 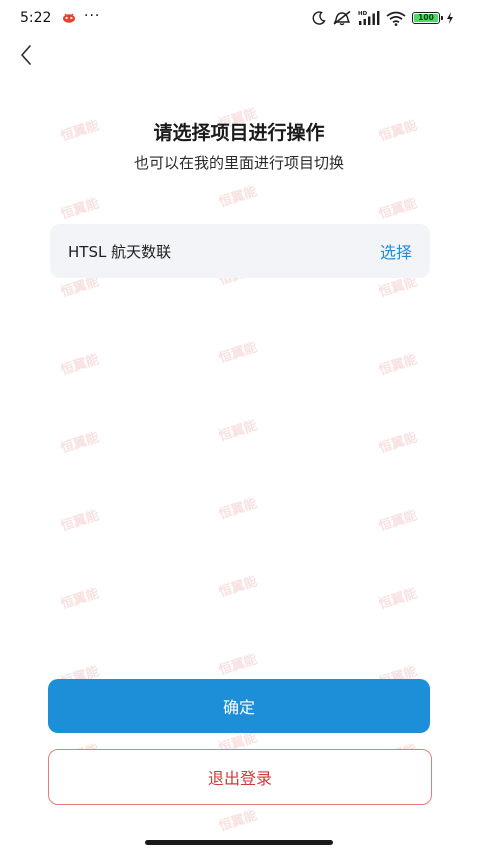 What do you see at coordinates (239, 133) in the screenshot?
I see `page-title: 请选择项目进行操作` at bounding box center [239, 133].